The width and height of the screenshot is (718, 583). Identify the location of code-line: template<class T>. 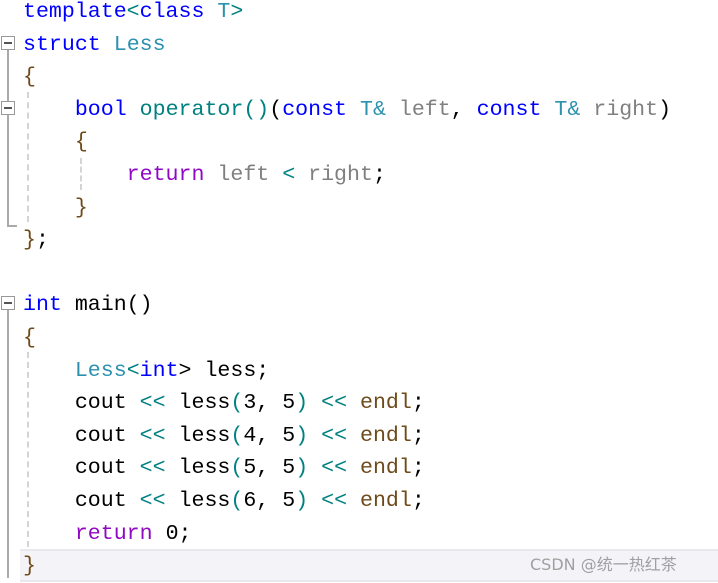
(347, 14).